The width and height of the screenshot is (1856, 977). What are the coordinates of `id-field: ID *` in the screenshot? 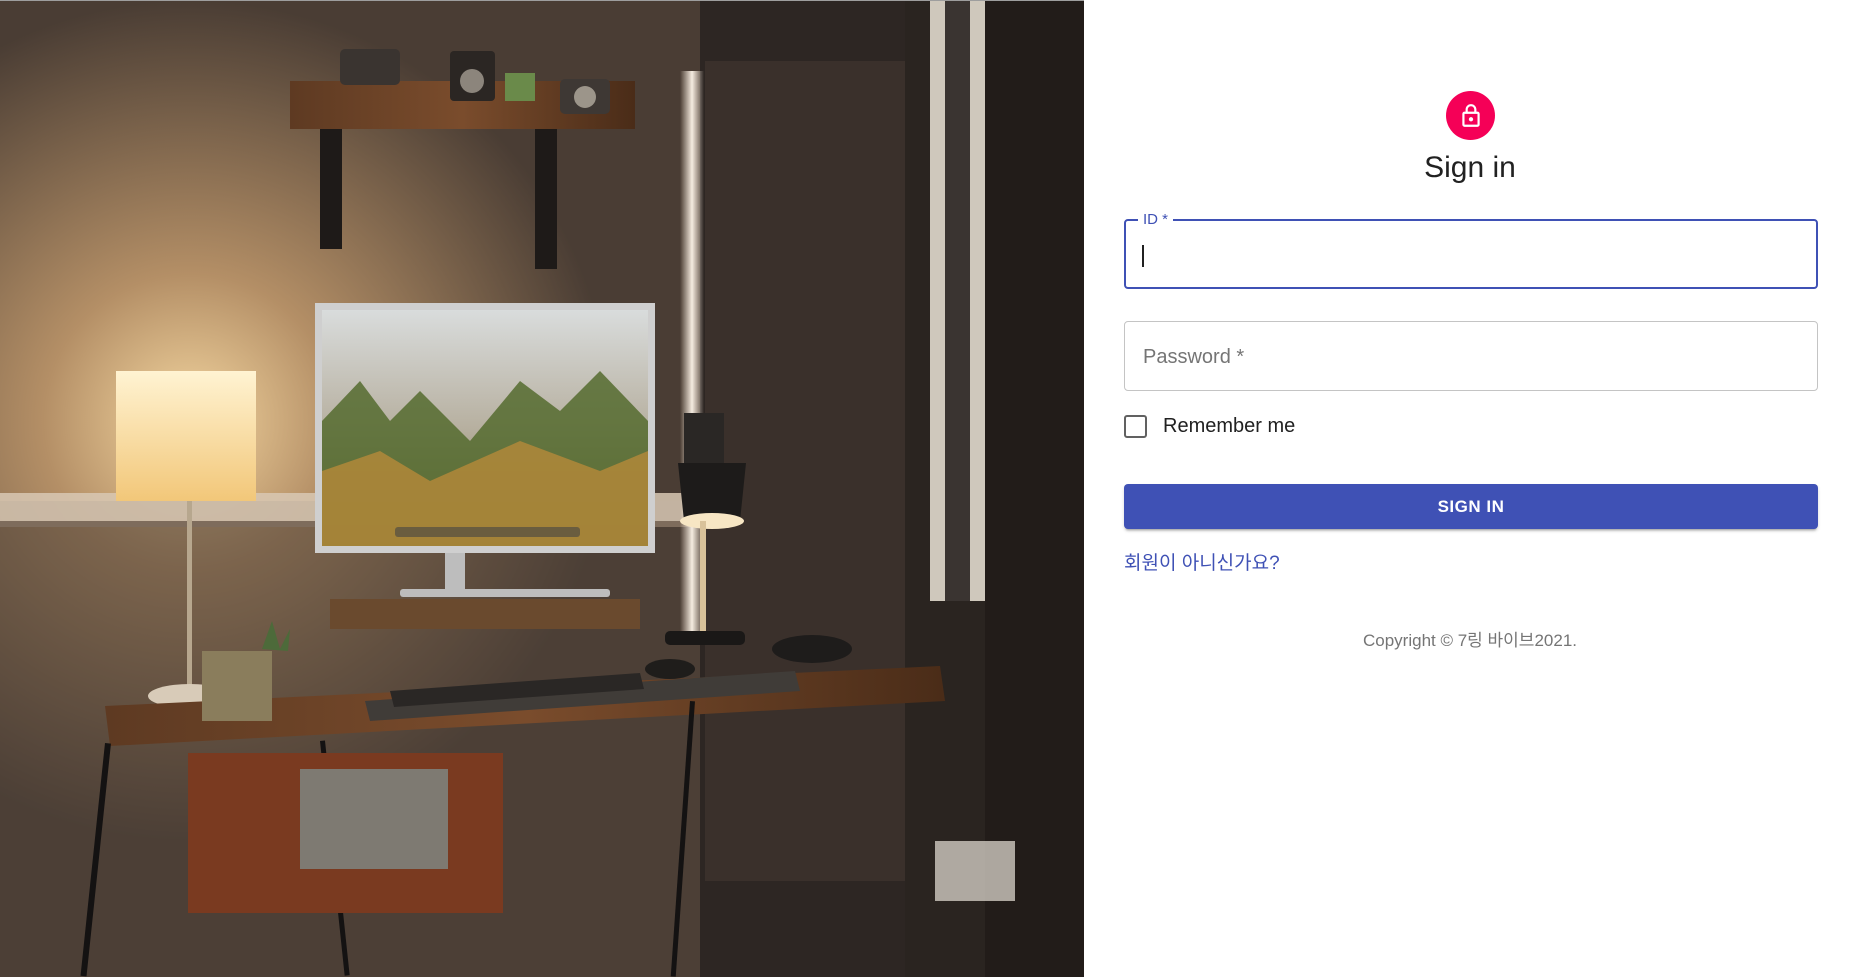 It's located at (1471, 250).